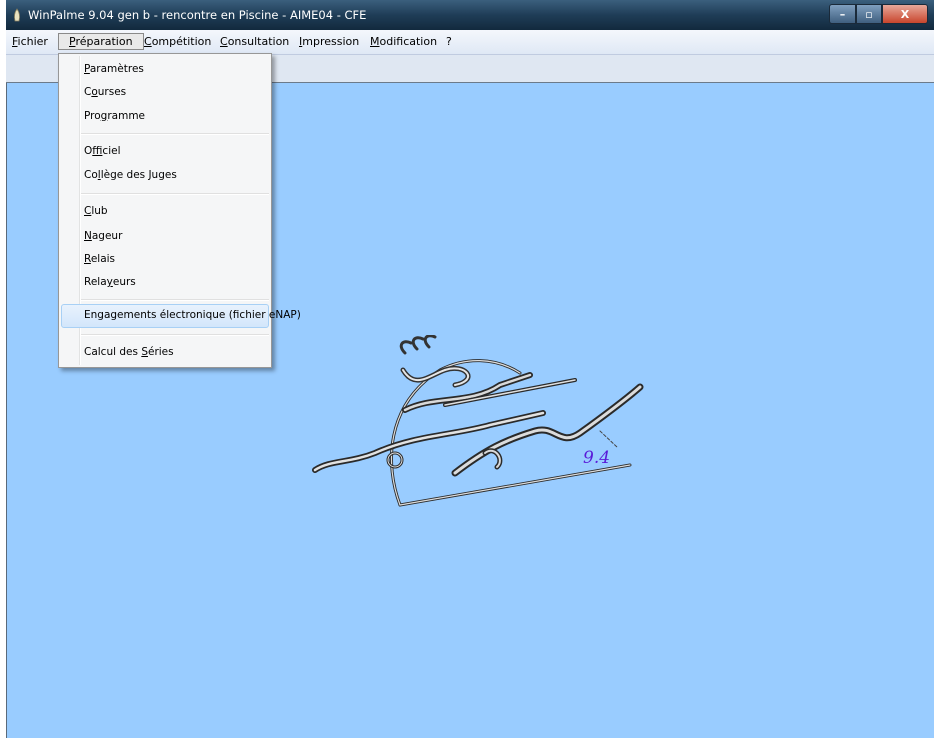 This screenshot has height=738, width=934. Describe the element at coordinates (101, 41) in the screenshot. I see `menu-preparation: Préparation` at that location.